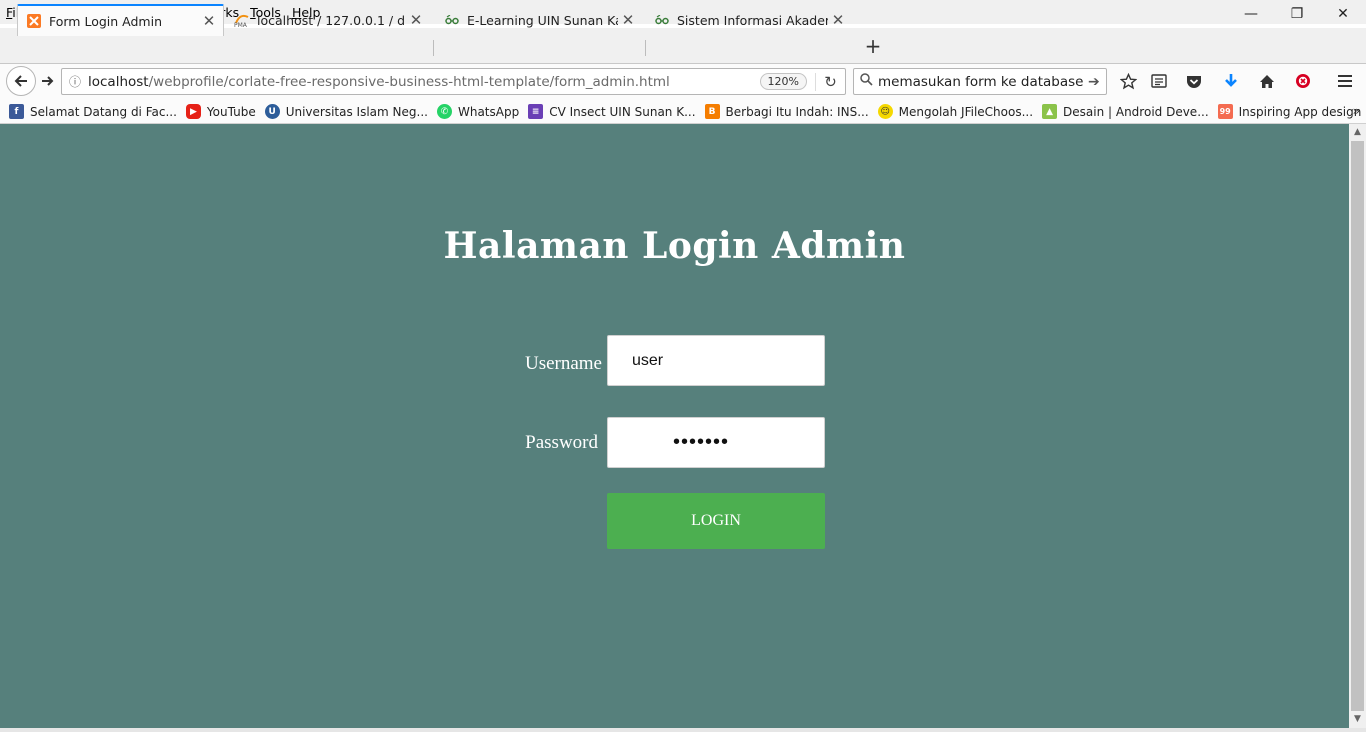  I want to click on svg-text: PMA, so click(241, 24).